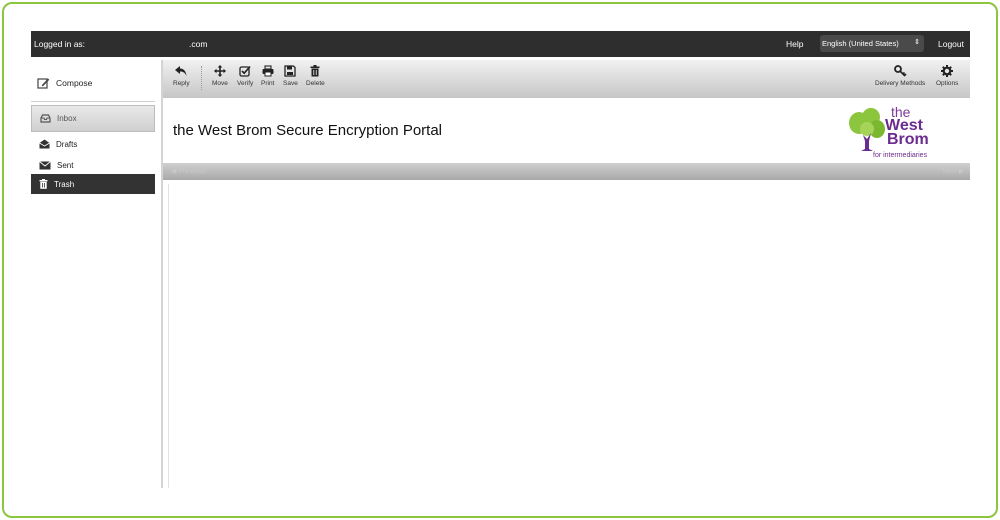 This screenshot has height=520, width=1000. I want to click on compose-label: Compose, so click(74, 83).